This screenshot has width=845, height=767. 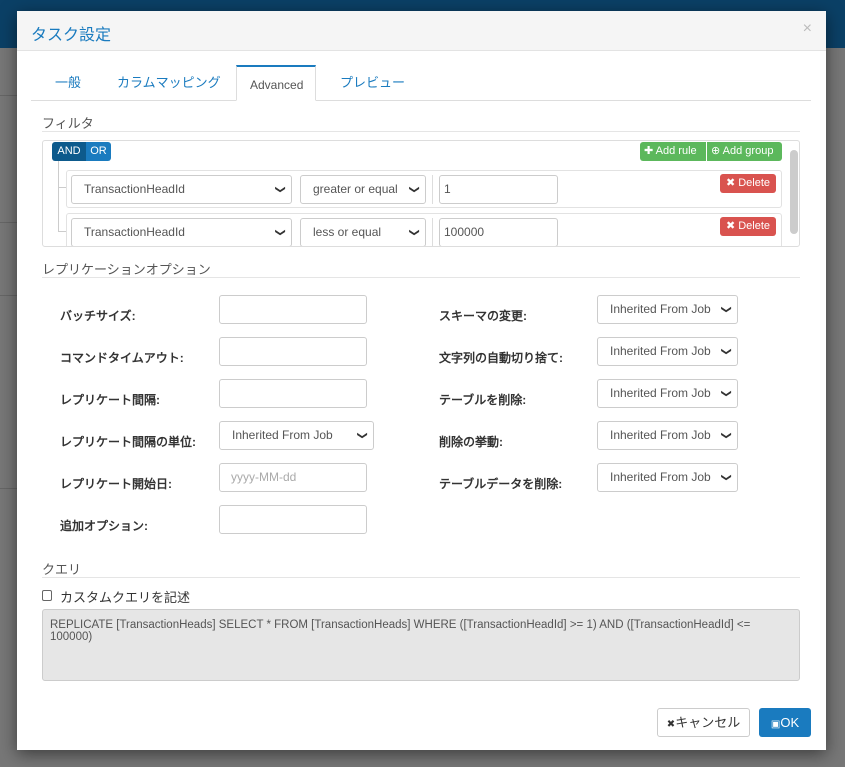 What do you see at coordinates (169, 83) in the screenshot?
I see `tab-column-mapping: カラムマッピング` at bounding box center [169, 83].